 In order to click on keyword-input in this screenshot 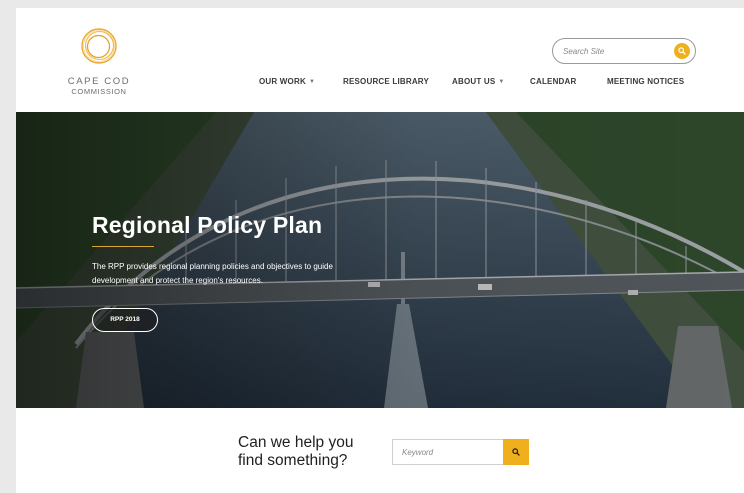, I will do `click(447, 452)`.